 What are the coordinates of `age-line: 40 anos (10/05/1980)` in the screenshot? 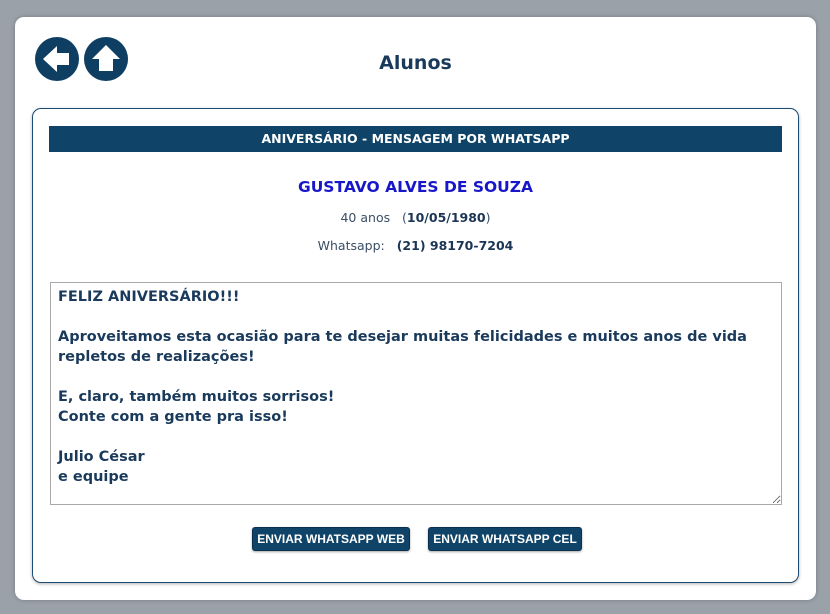 It's located at (415, 217).